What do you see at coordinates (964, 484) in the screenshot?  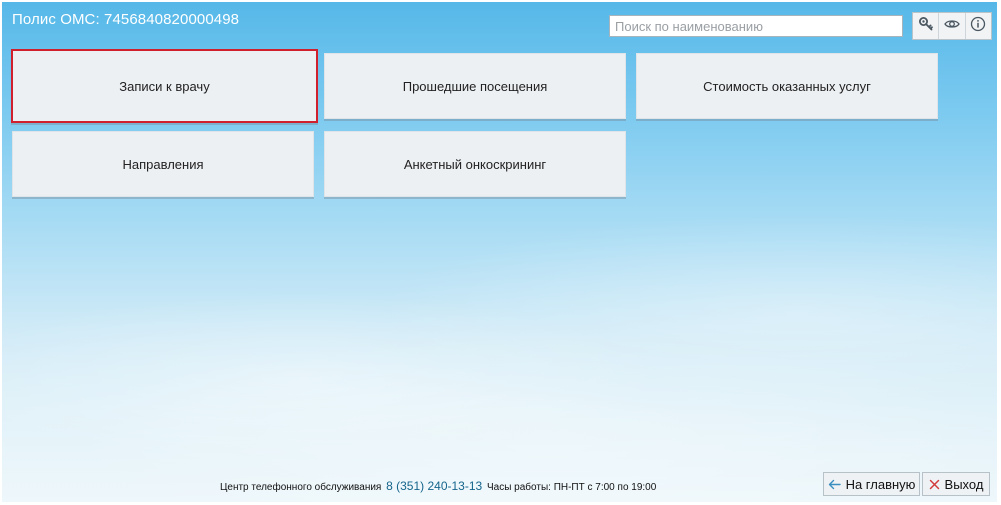 I see `exit-button-label: Выход` at bounding box center [964, 484].